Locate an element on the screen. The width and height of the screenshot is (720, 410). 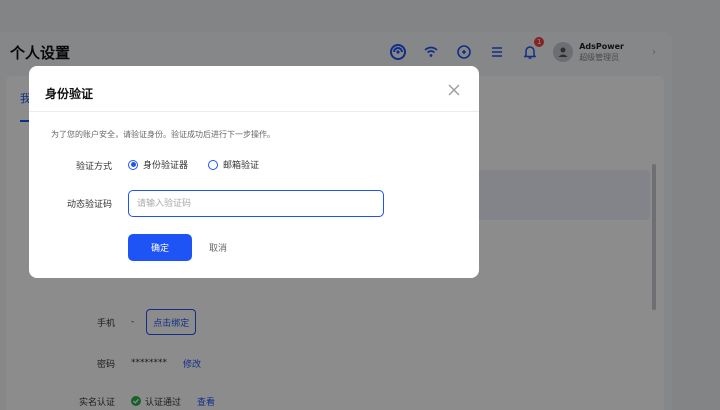
radio-authenticator-dot is located at coordinates (133, 164).